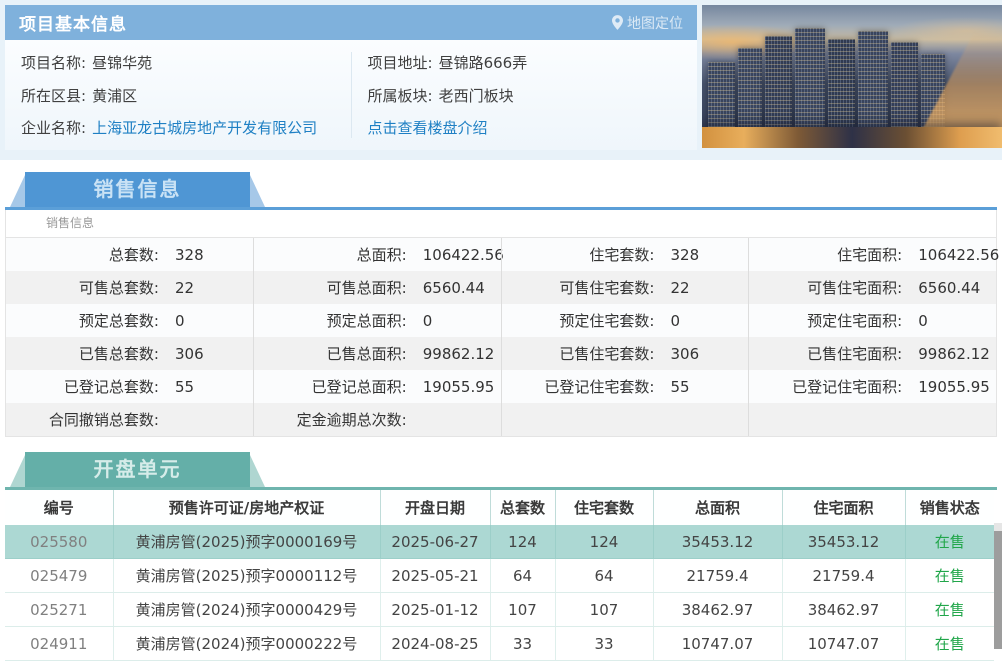 The height and width of the screenshot is (661, 1002). What do you see at coordinates (186, 62) in the screenshot?
I see `project-name-row: 项目名称: 昼锦华苑` at bounding box center [186, 62].